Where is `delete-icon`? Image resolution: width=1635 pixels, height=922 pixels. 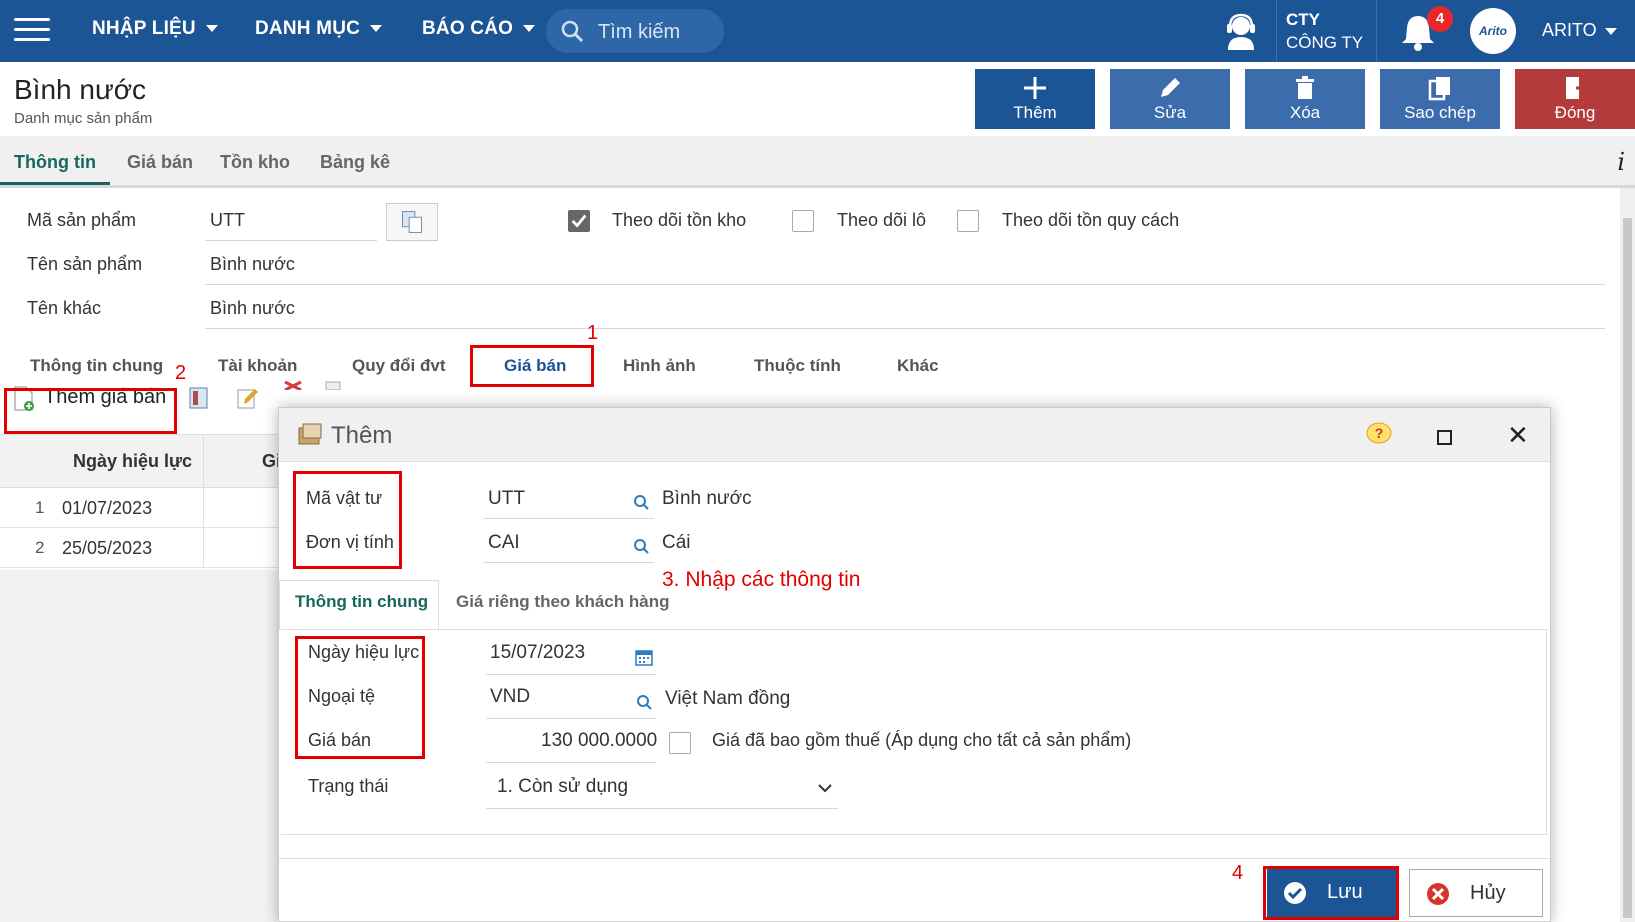
delete-icon is located at coordinates (293, 383).